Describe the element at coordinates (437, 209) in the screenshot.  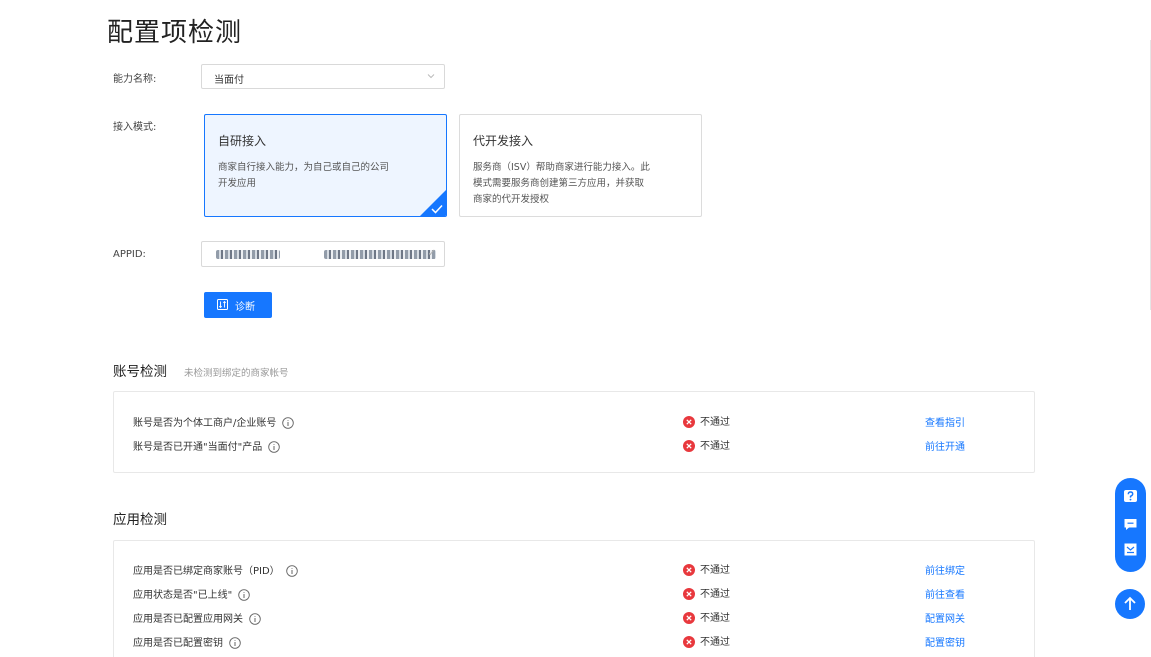
I see `check-corner-icon` at that location.